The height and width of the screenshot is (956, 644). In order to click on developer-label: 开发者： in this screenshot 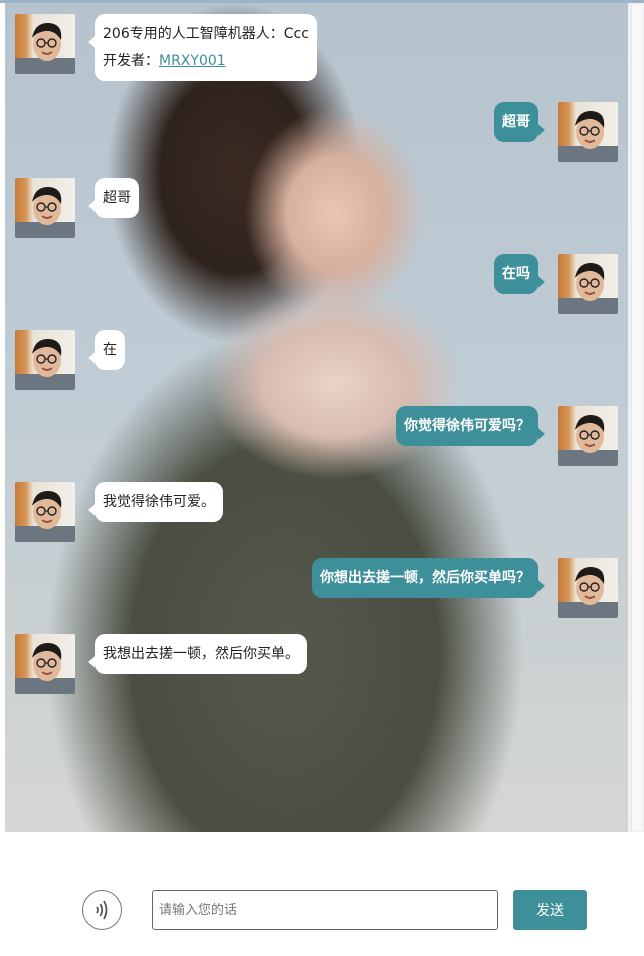, I will do `click(131, 61)`.